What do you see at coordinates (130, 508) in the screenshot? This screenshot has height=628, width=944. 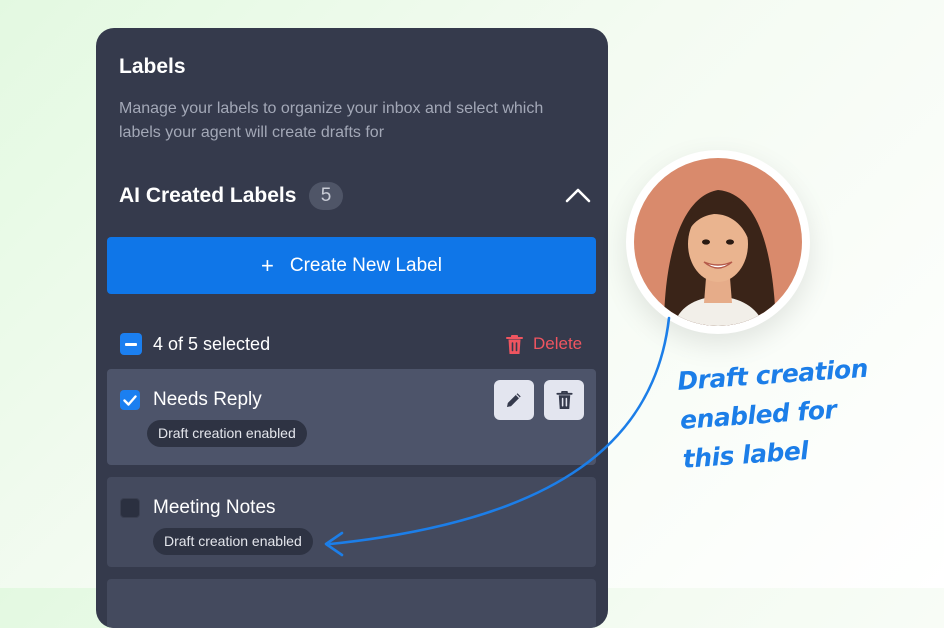 I see `label-checkbox-meeting-notes` at bounding box center [130, 508].